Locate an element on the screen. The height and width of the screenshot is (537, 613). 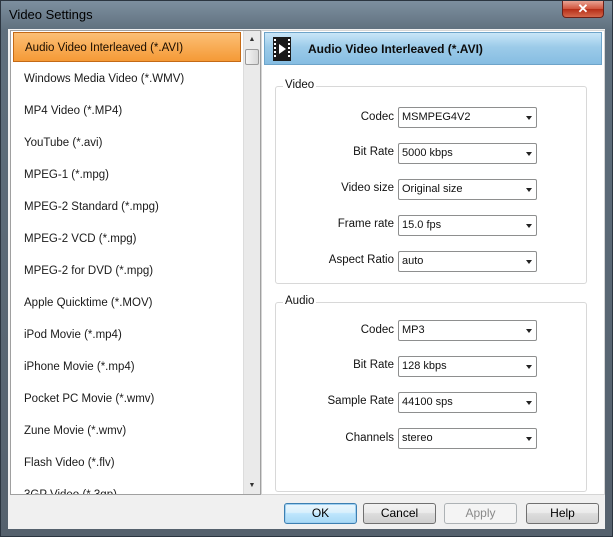
frame-rate-value: 15.0 fps is located at coordinates (422, 225).